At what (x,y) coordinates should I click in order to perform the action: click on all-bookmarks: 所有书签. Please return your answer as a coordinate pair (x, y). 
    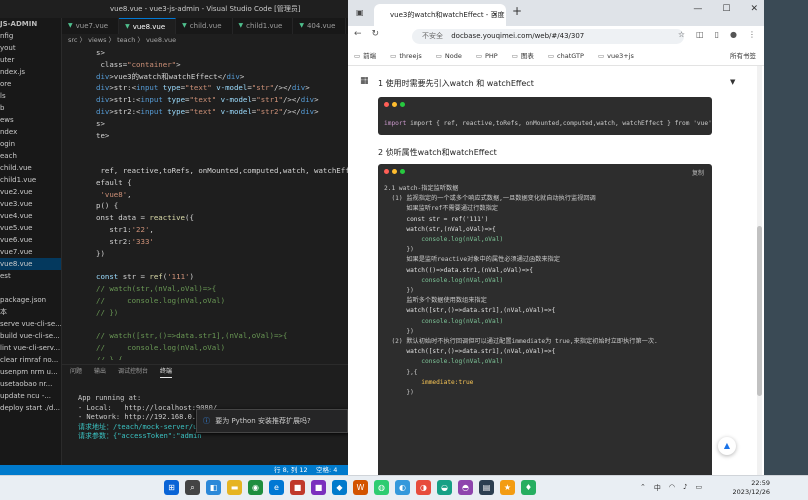
    Looking at the image, I should click on (747, 55).